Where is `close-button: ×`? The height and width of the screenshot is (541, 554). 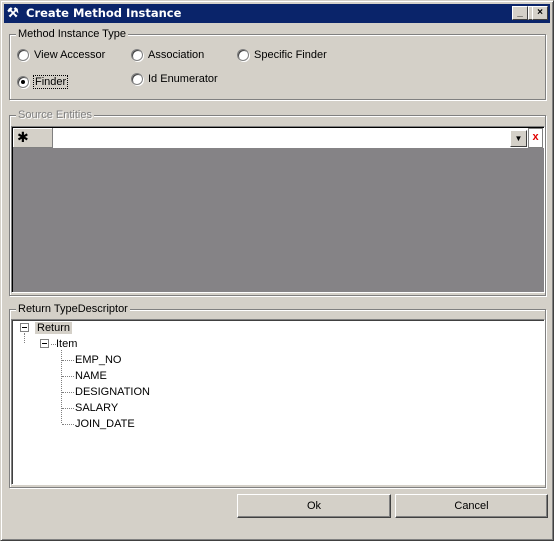 close-button: × is located at coordinates (540, 13).